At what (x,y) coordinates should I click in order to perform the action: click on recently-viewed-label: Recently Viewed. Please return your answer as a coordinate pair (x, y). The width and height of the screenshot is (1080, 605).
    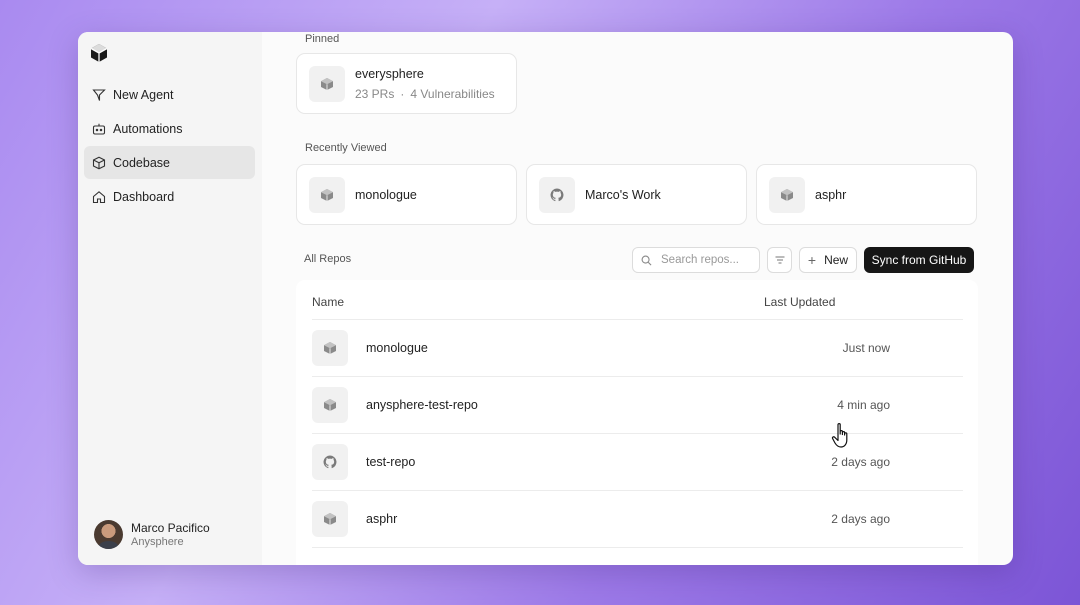
    Looking at the image, I should click on (346, 148).